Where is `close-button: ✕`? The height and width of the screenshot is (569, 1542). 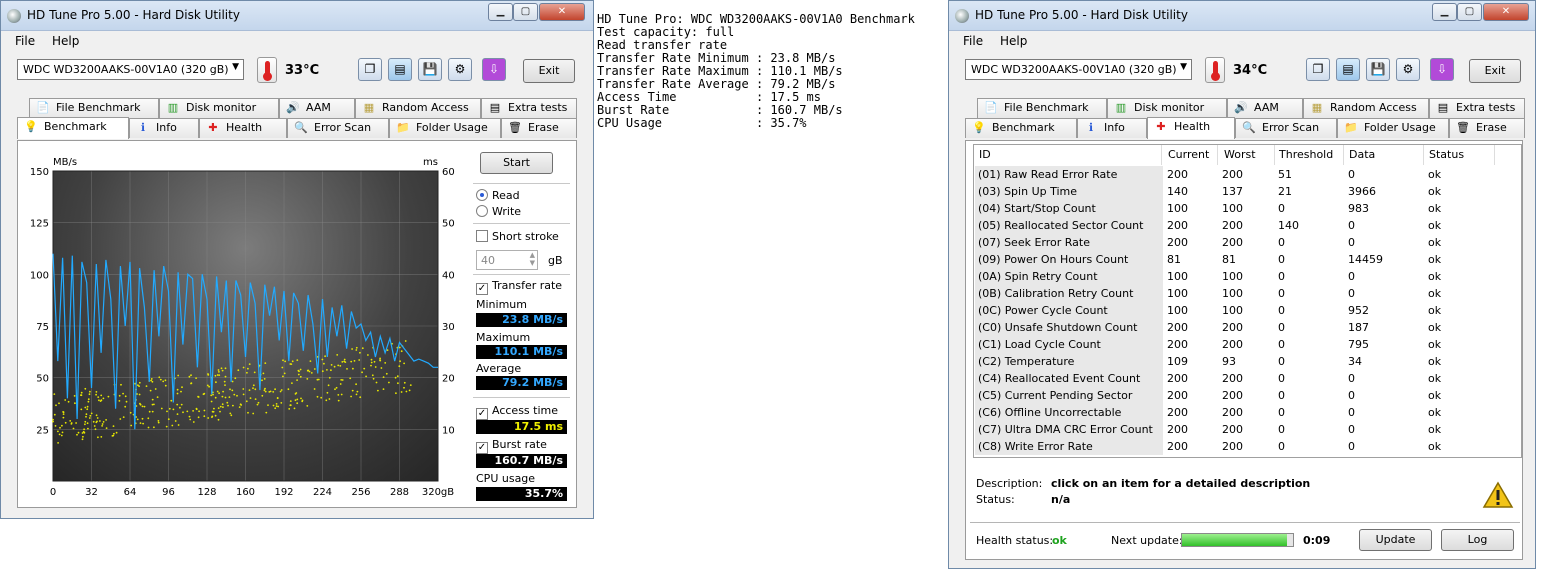
close-button: ✕ is located at coordinates (1506, 12).